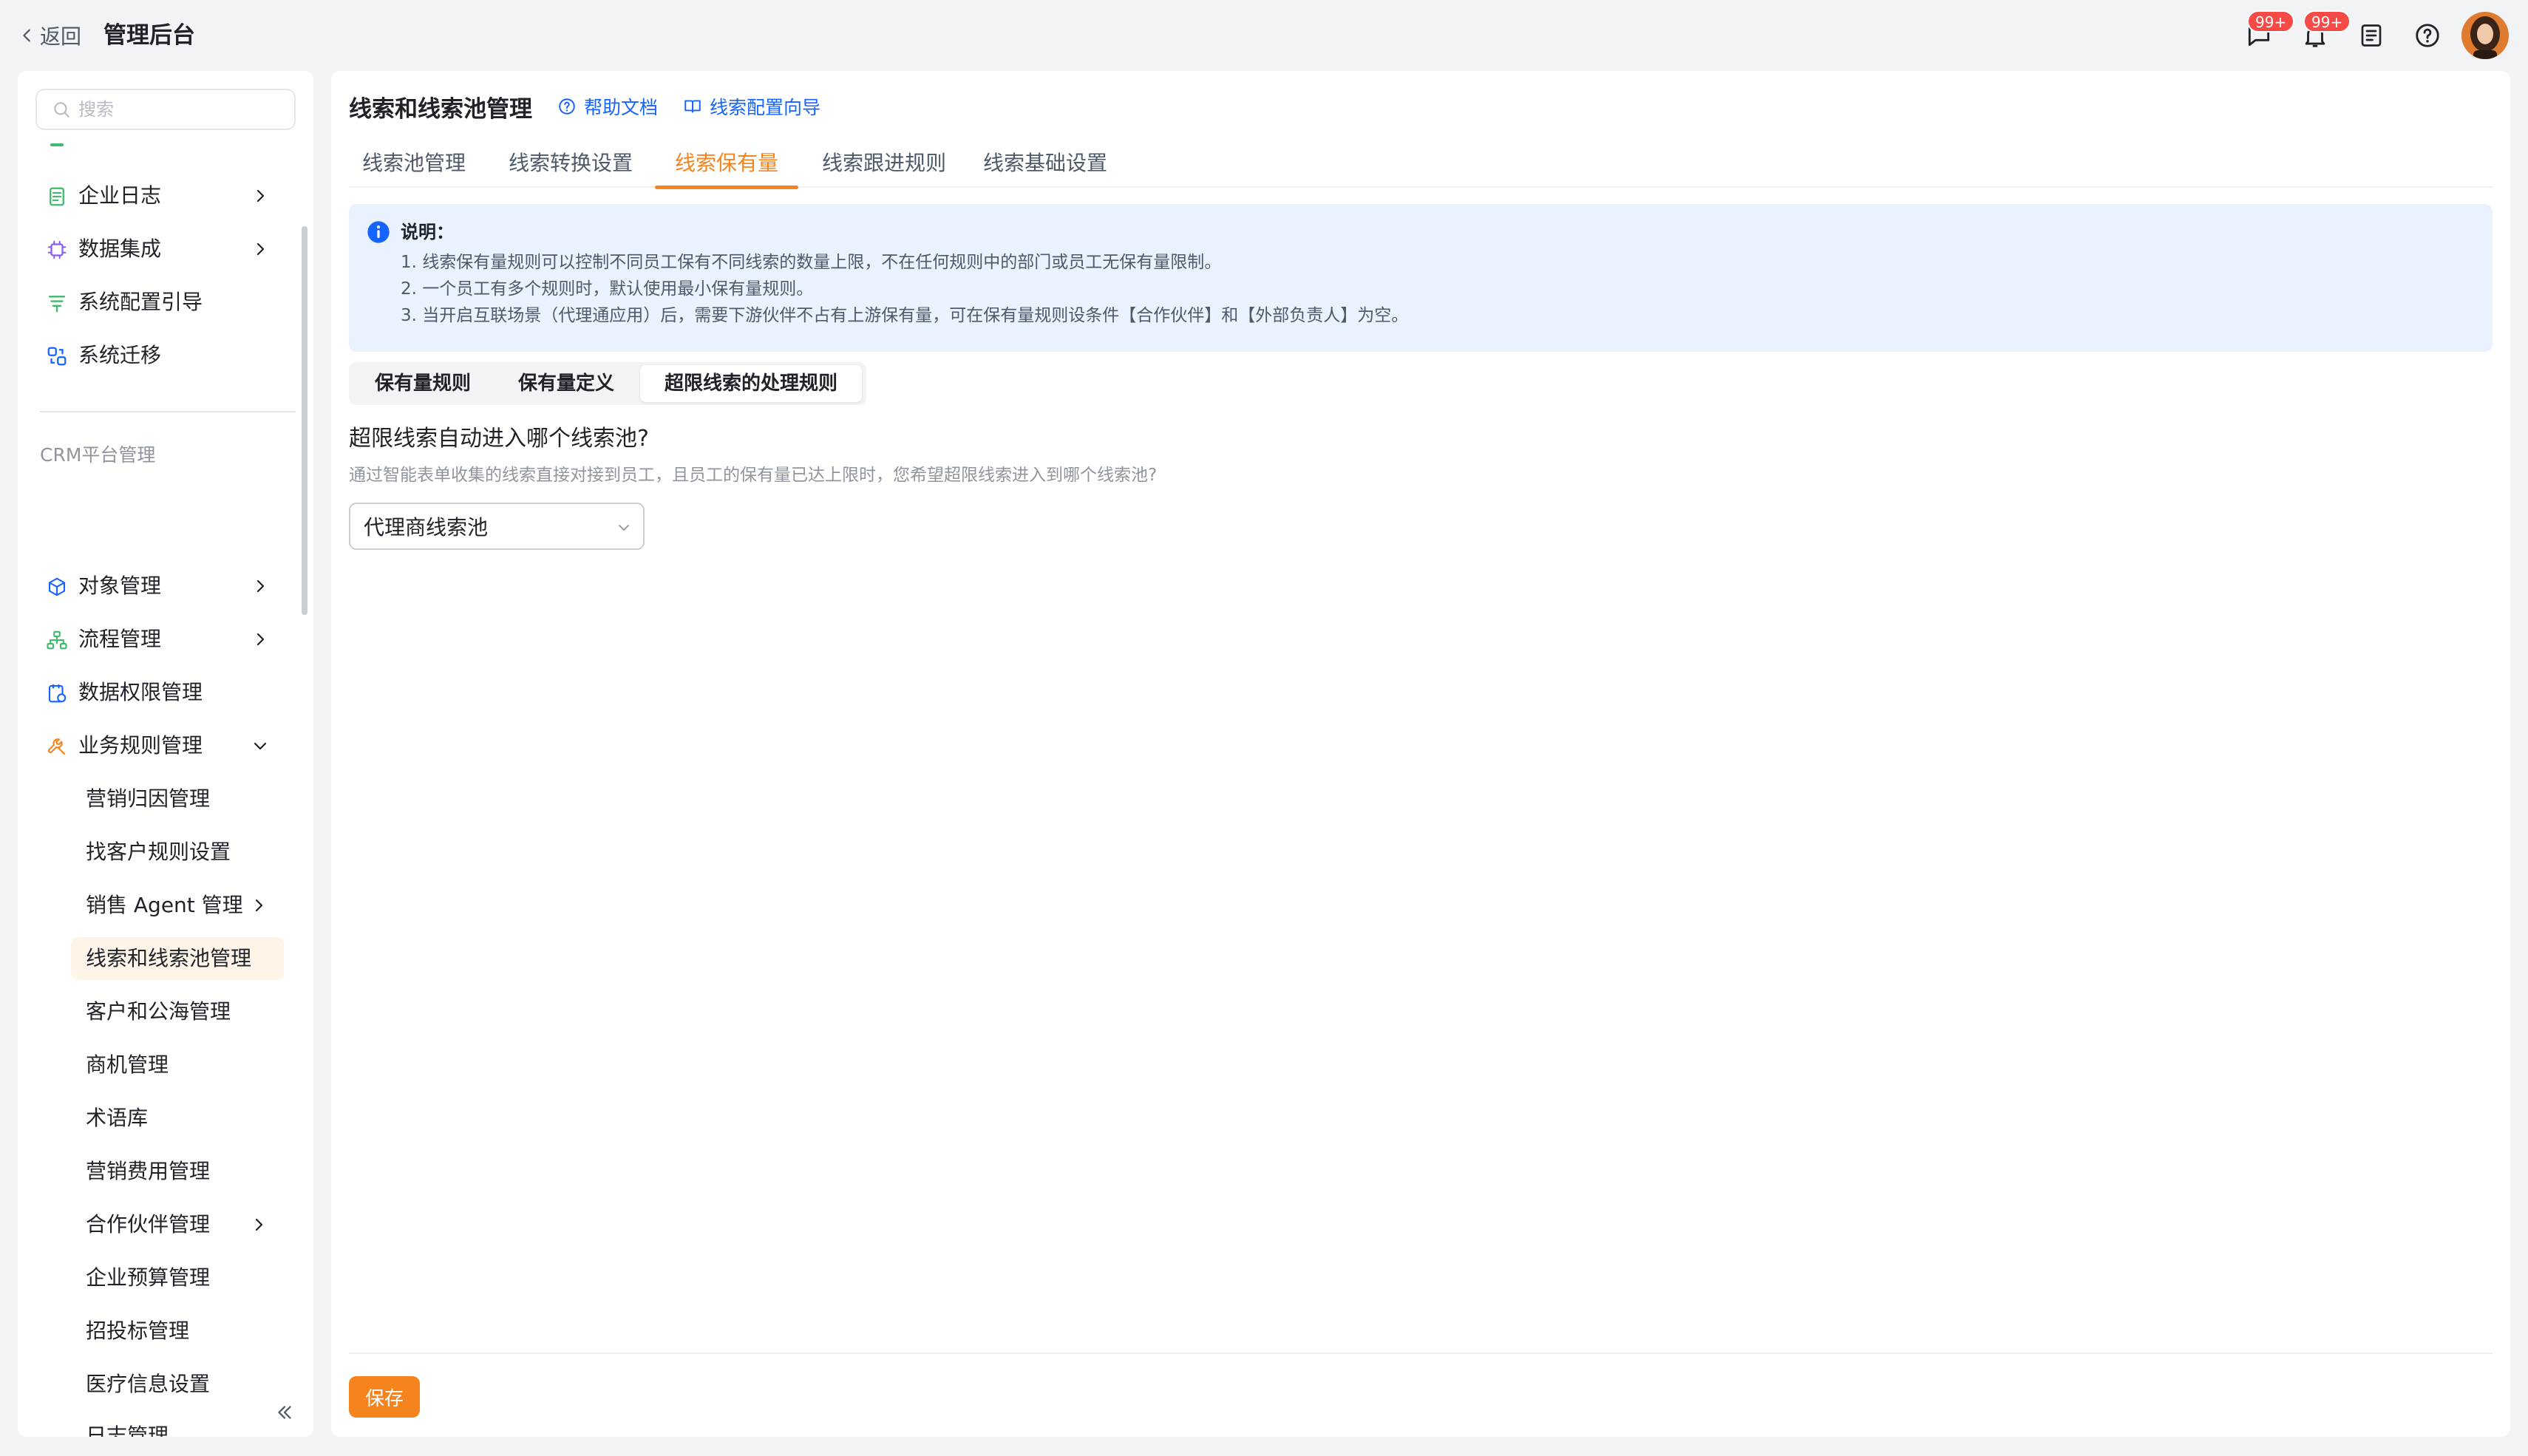 This screenshot has height=1456, width=2528. What do you see at coordinates (884, 165) in the screenshot?
I see `tab-lead-followup: 线索跟进规则` at bounding box center [884, 165].